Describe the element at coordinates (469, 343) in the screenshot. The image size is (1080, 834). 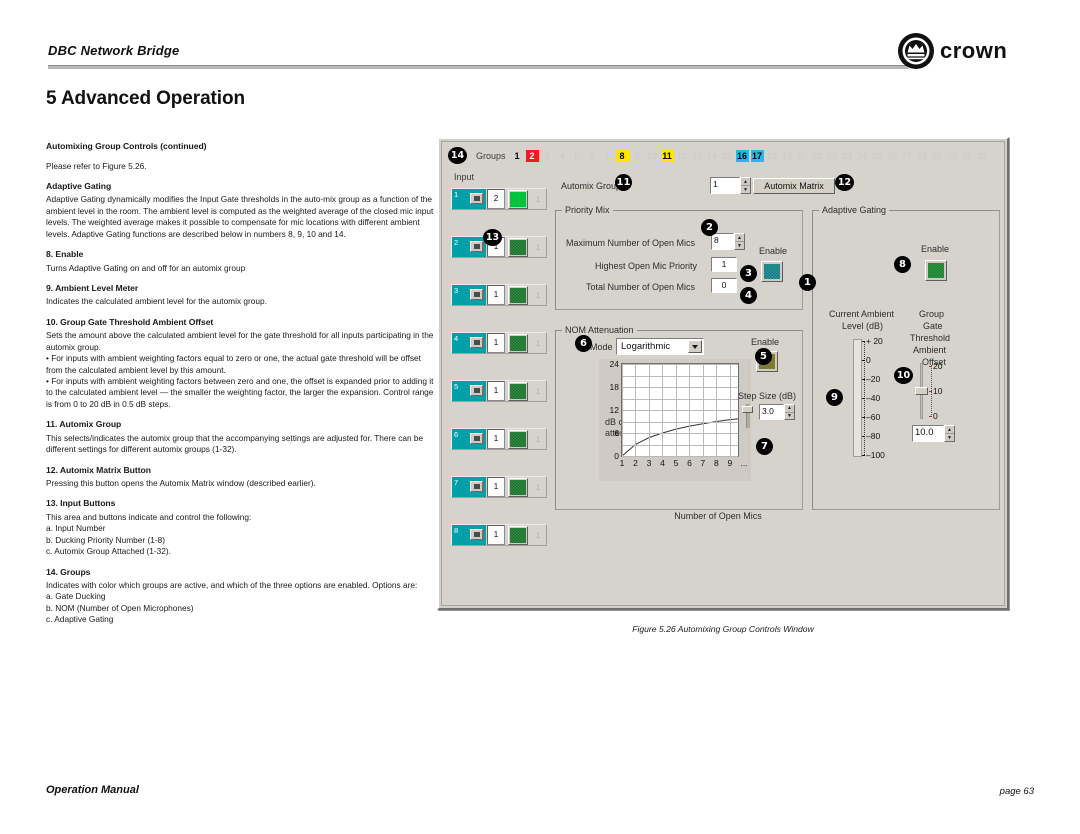
I see `input-number: 4` at that location.